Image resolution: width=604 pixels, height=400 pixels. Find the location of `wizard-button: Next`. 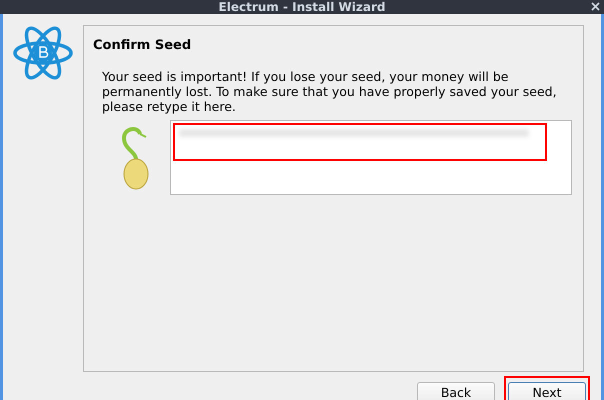

wizard-button: Next is located at coordinates (547, 391).